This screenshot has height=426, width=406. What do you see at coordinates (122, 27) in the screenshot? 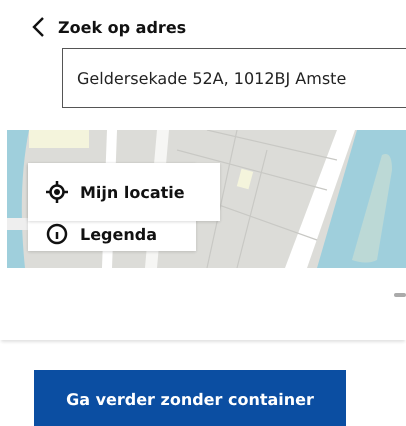
I see `page-title: Zoek op adres` at bounding box center [122, 27].